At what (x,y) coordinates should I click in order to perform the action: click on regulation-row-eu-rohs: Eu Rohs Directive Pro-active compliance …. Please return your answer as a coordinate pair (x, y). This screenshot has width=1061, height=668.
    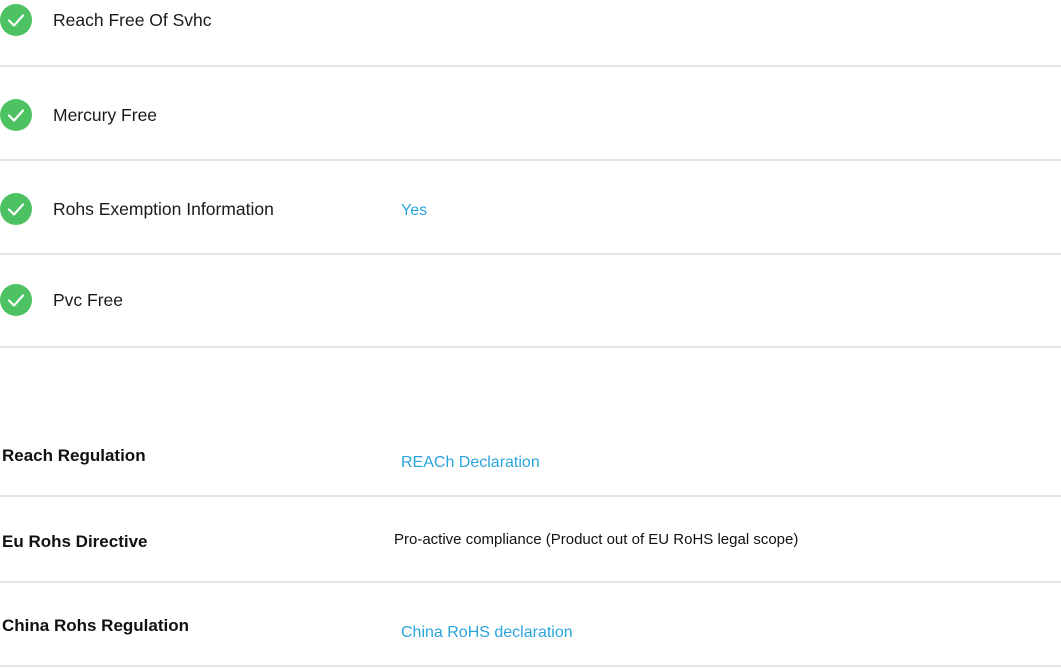
    Looking at the image, I should click on (530, 550).